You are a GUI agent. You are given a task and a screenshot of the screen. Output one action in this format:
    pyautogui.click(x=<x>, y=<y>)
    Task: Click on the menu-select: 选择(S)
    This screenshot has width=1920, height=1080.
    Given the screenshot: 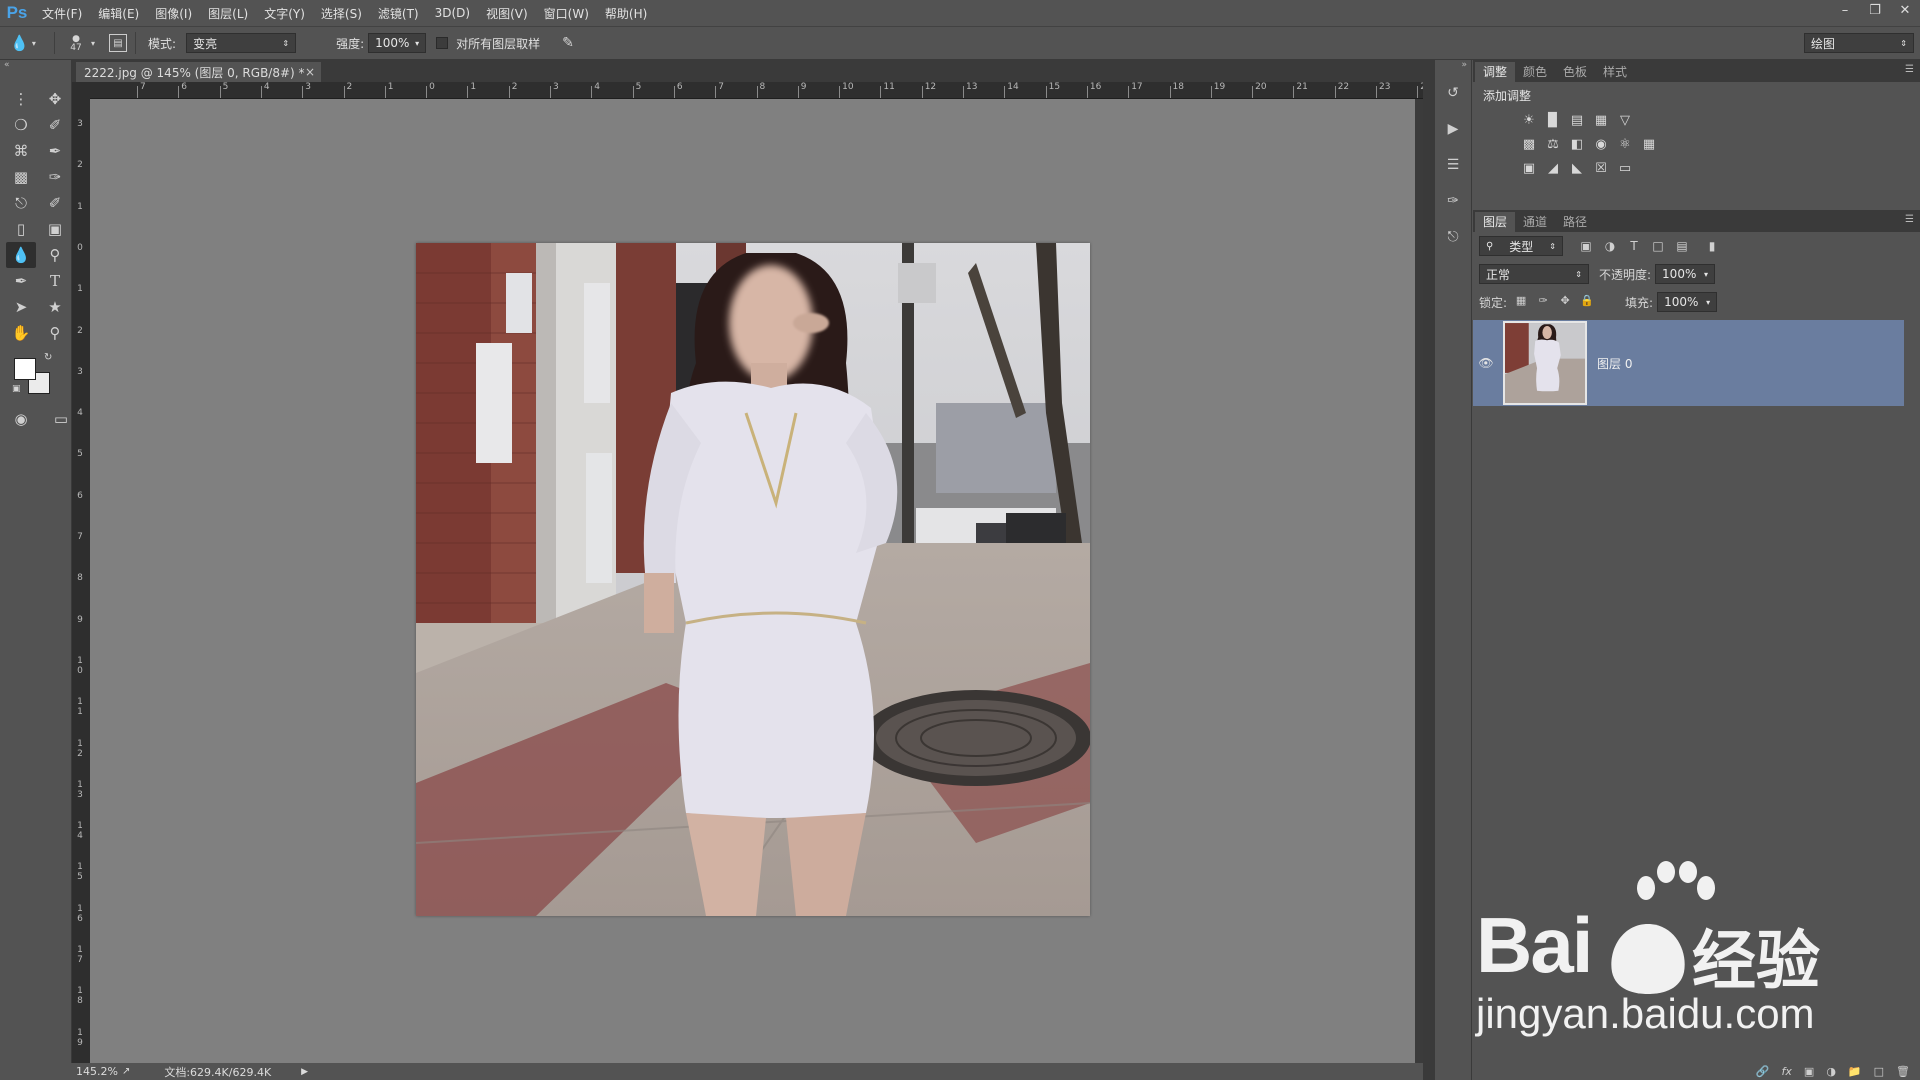 What is the action you would take?
    pyautogui.click(x=341, y=13)
    